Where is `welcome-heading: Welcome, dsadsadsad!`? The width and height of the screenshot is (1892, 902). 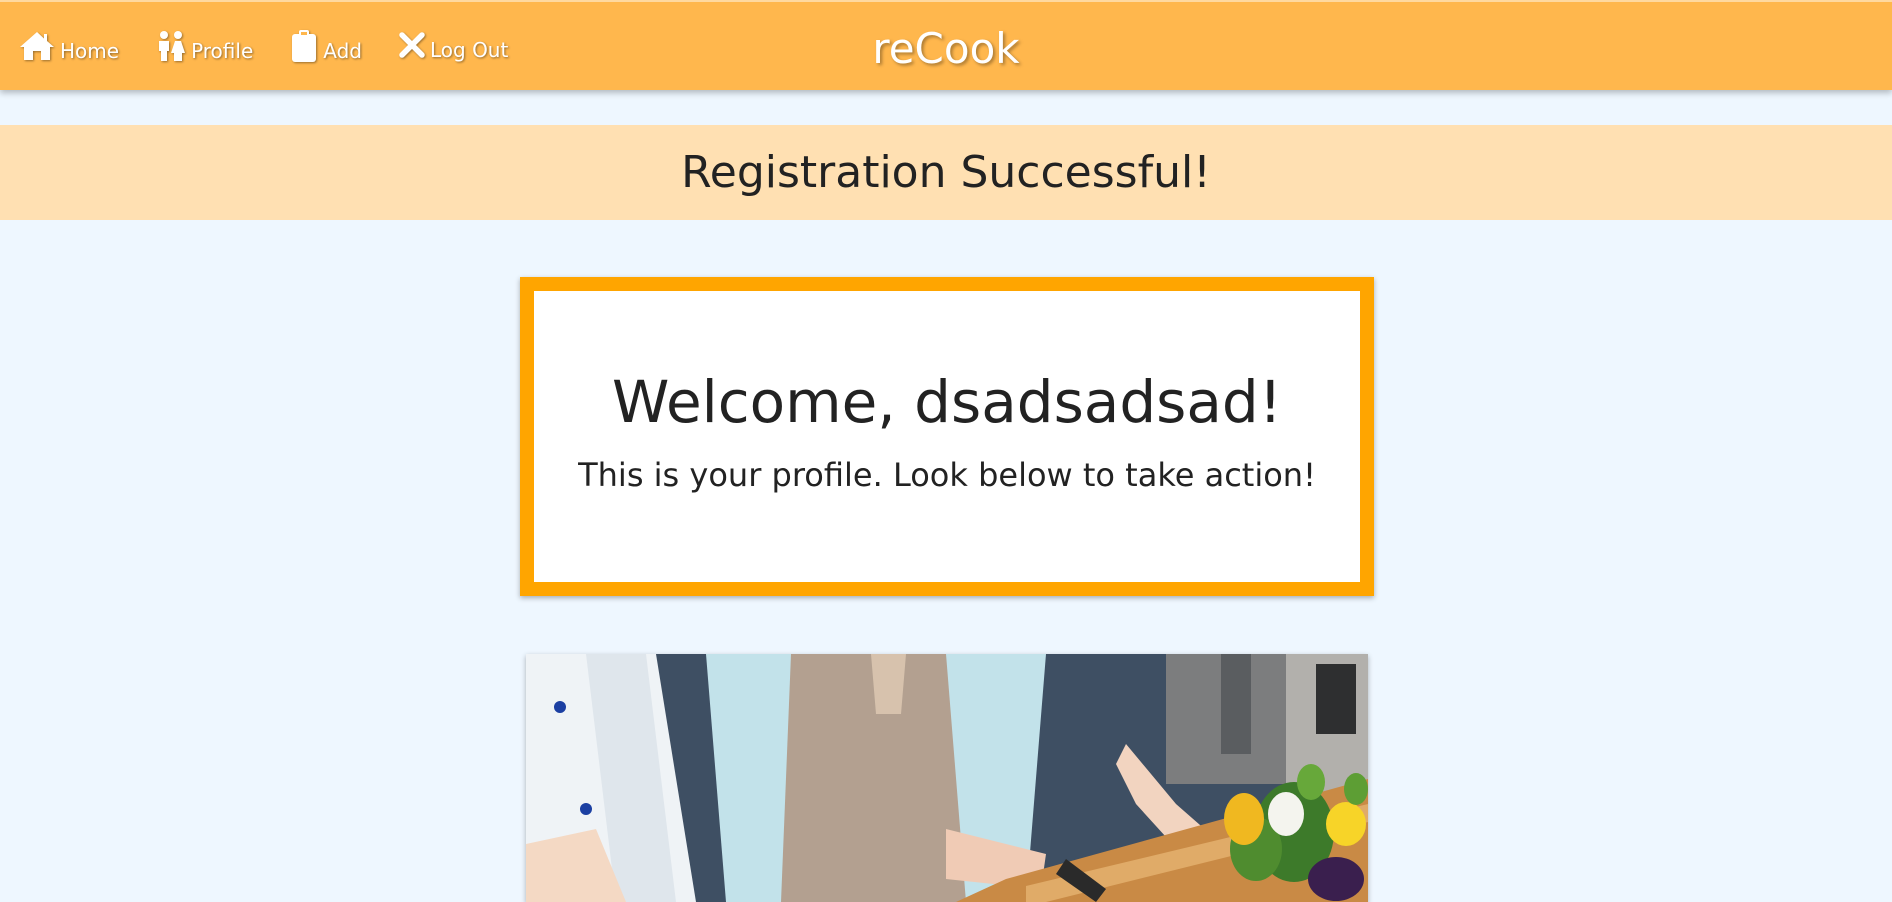
welcome-heading: Welcome, dsadsadsad! is located at coordinates (947, 402).